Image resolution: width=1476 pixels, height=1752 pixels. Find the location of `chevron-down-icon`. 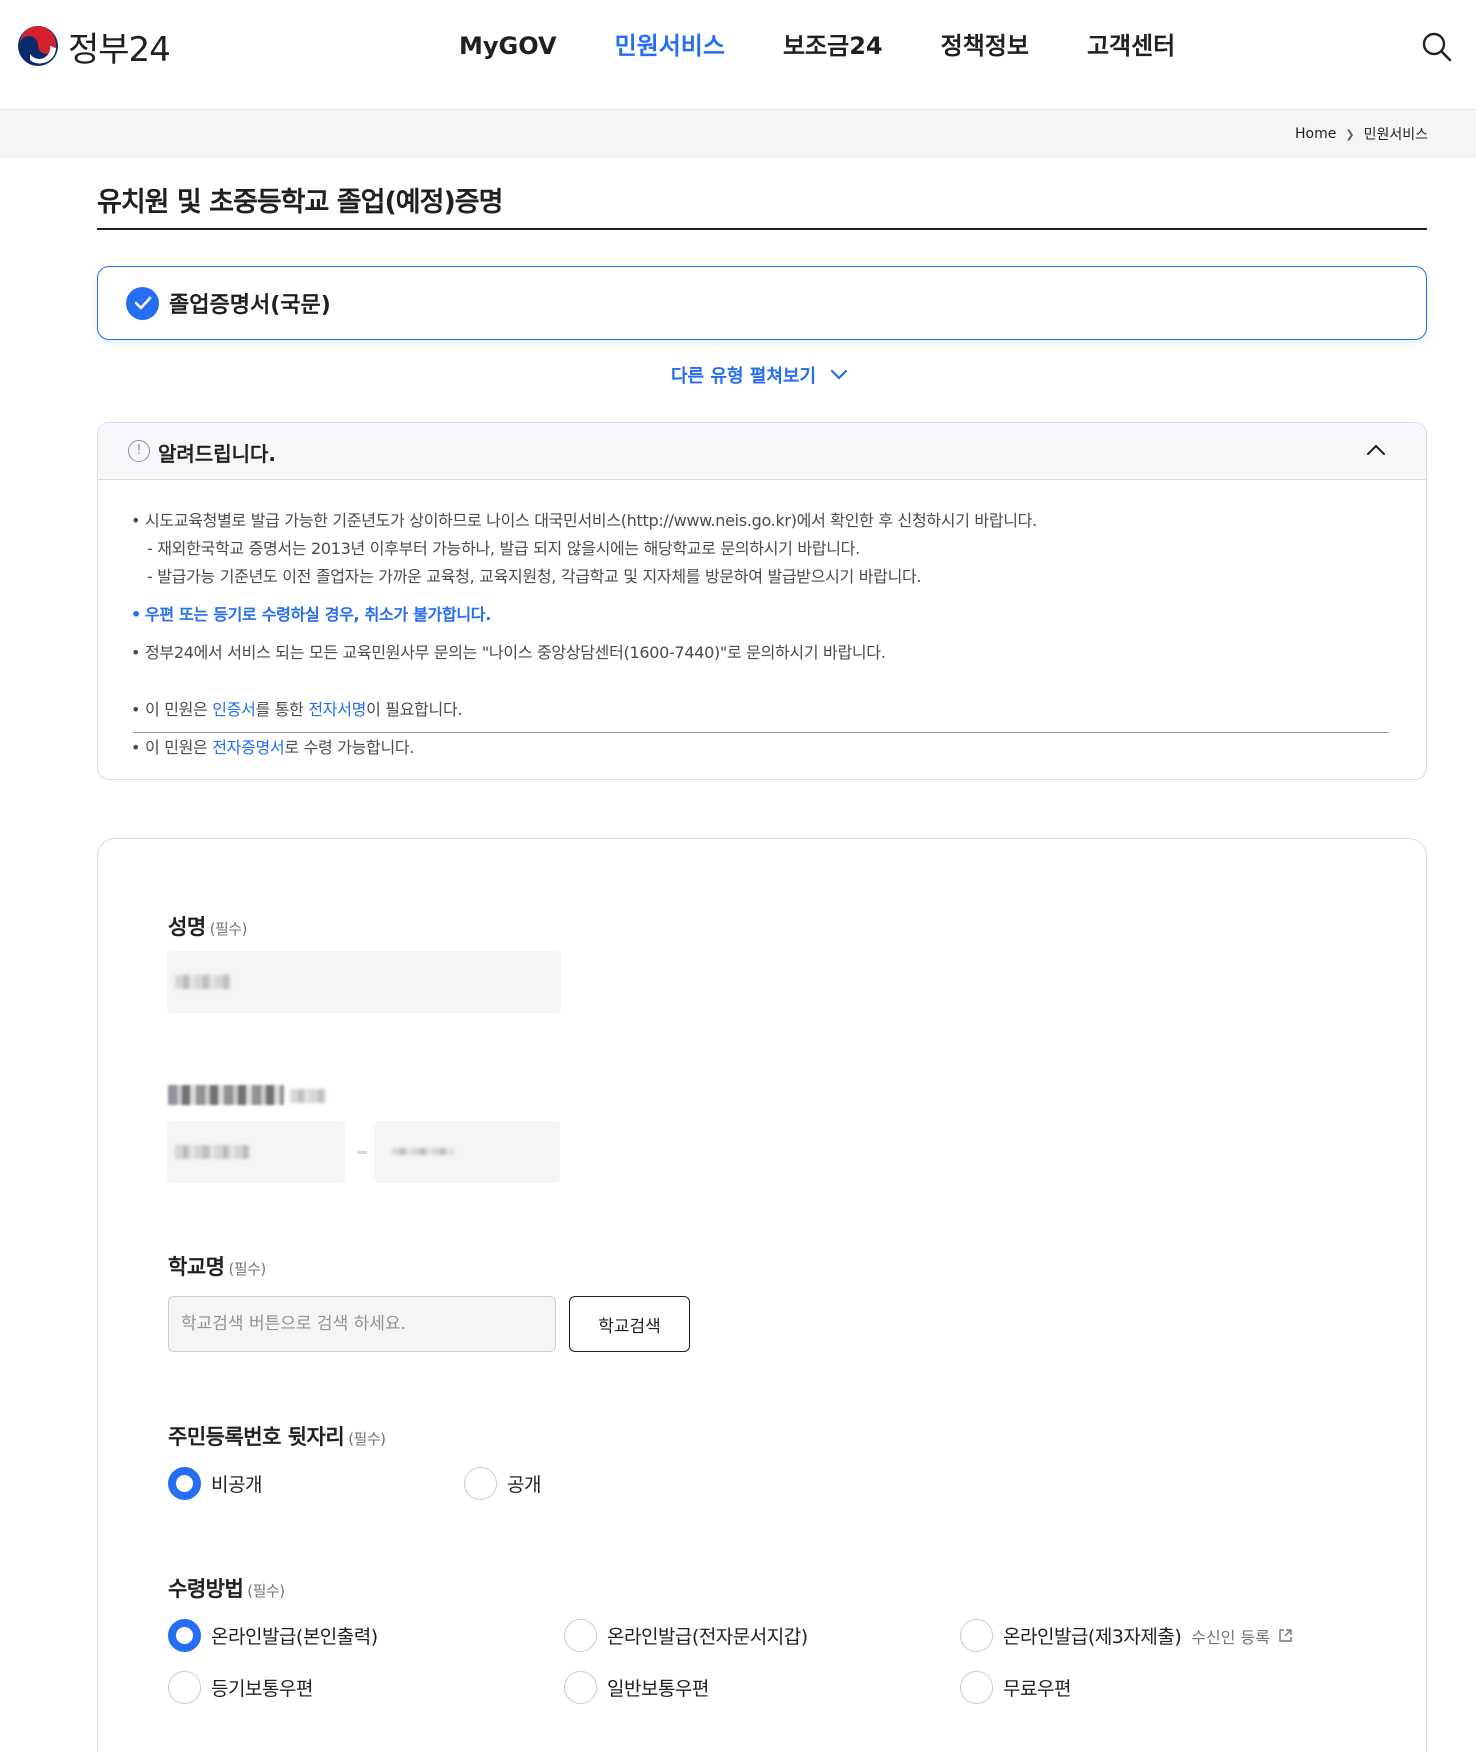

chevron-down-icon is located at coordinates (839, 374).